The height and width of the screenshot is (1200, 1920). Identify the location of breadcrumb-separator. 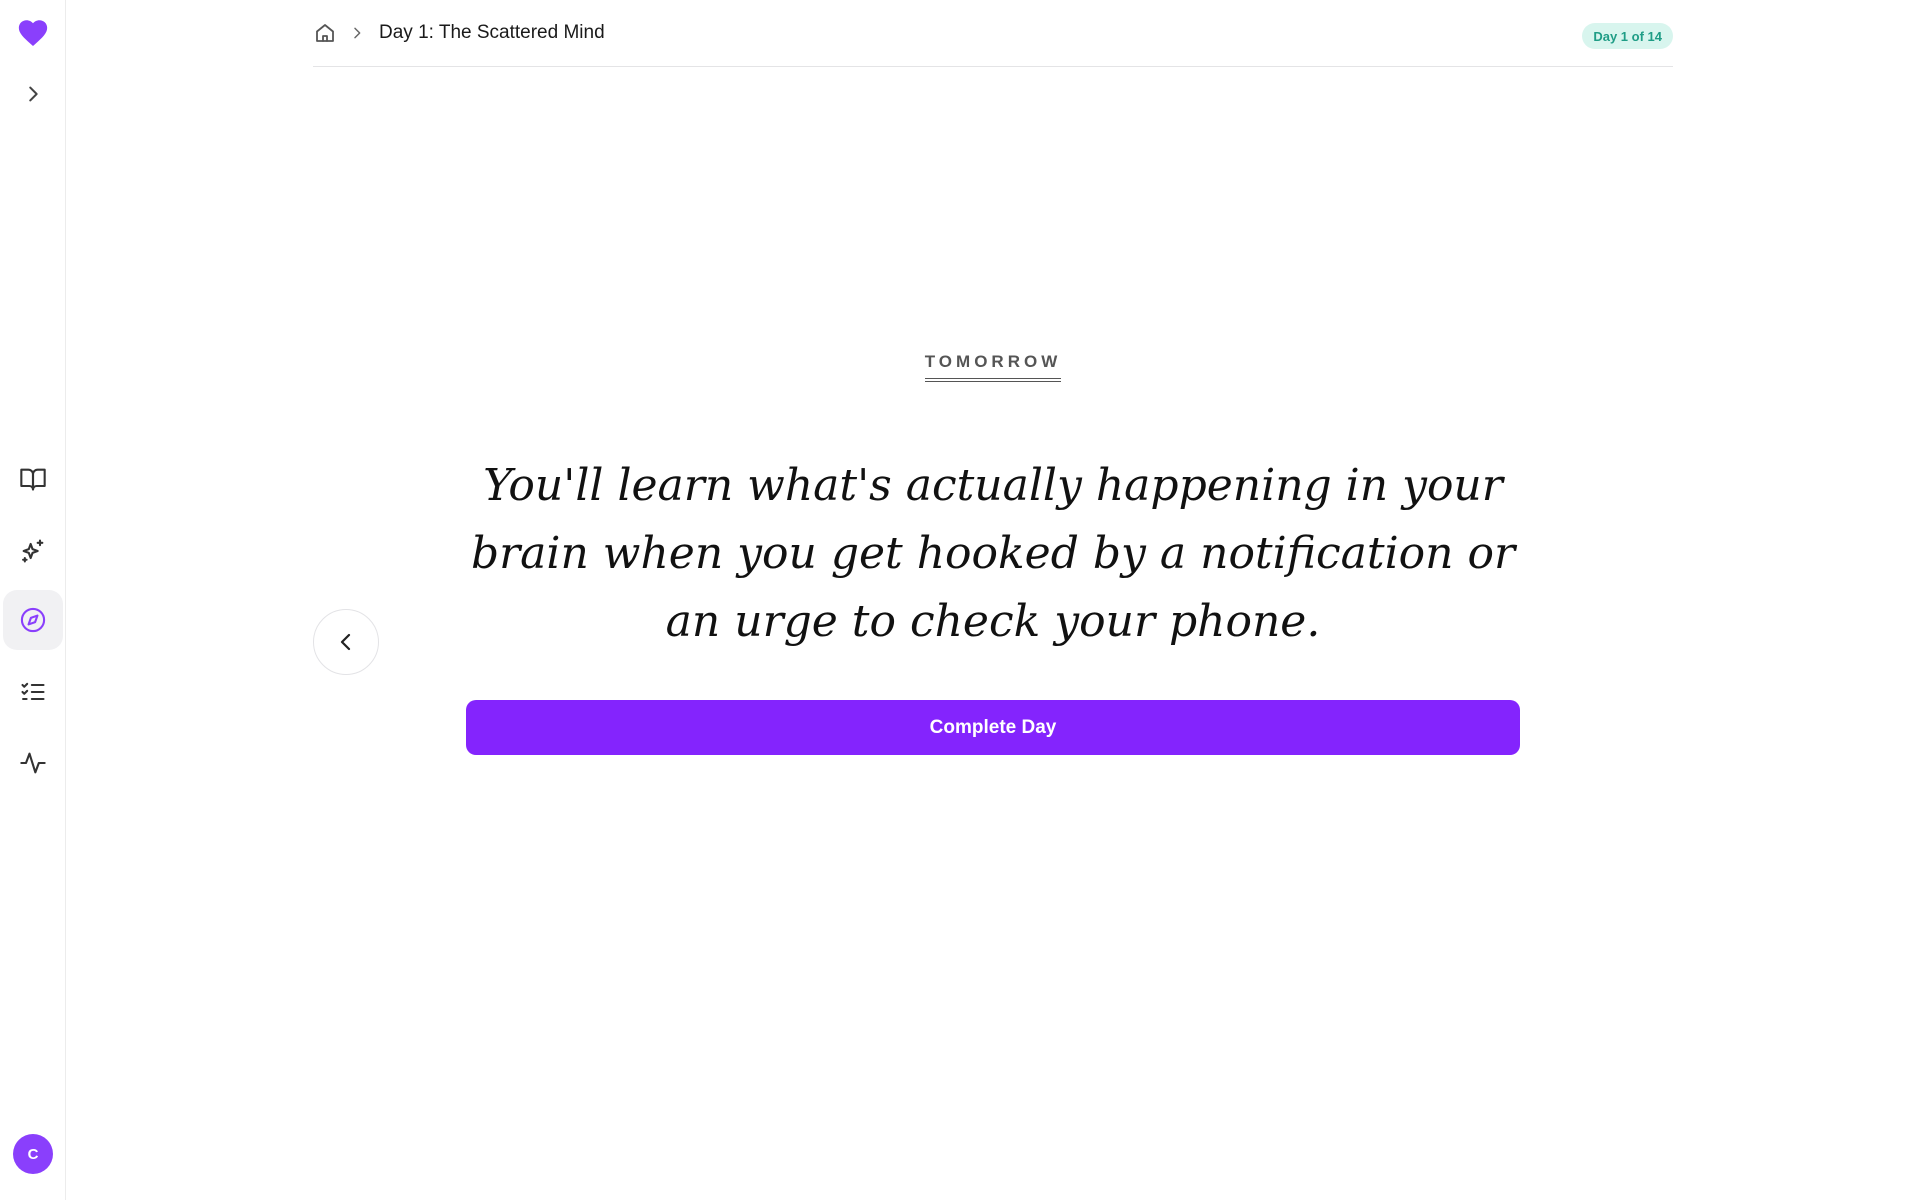
(357, 33).